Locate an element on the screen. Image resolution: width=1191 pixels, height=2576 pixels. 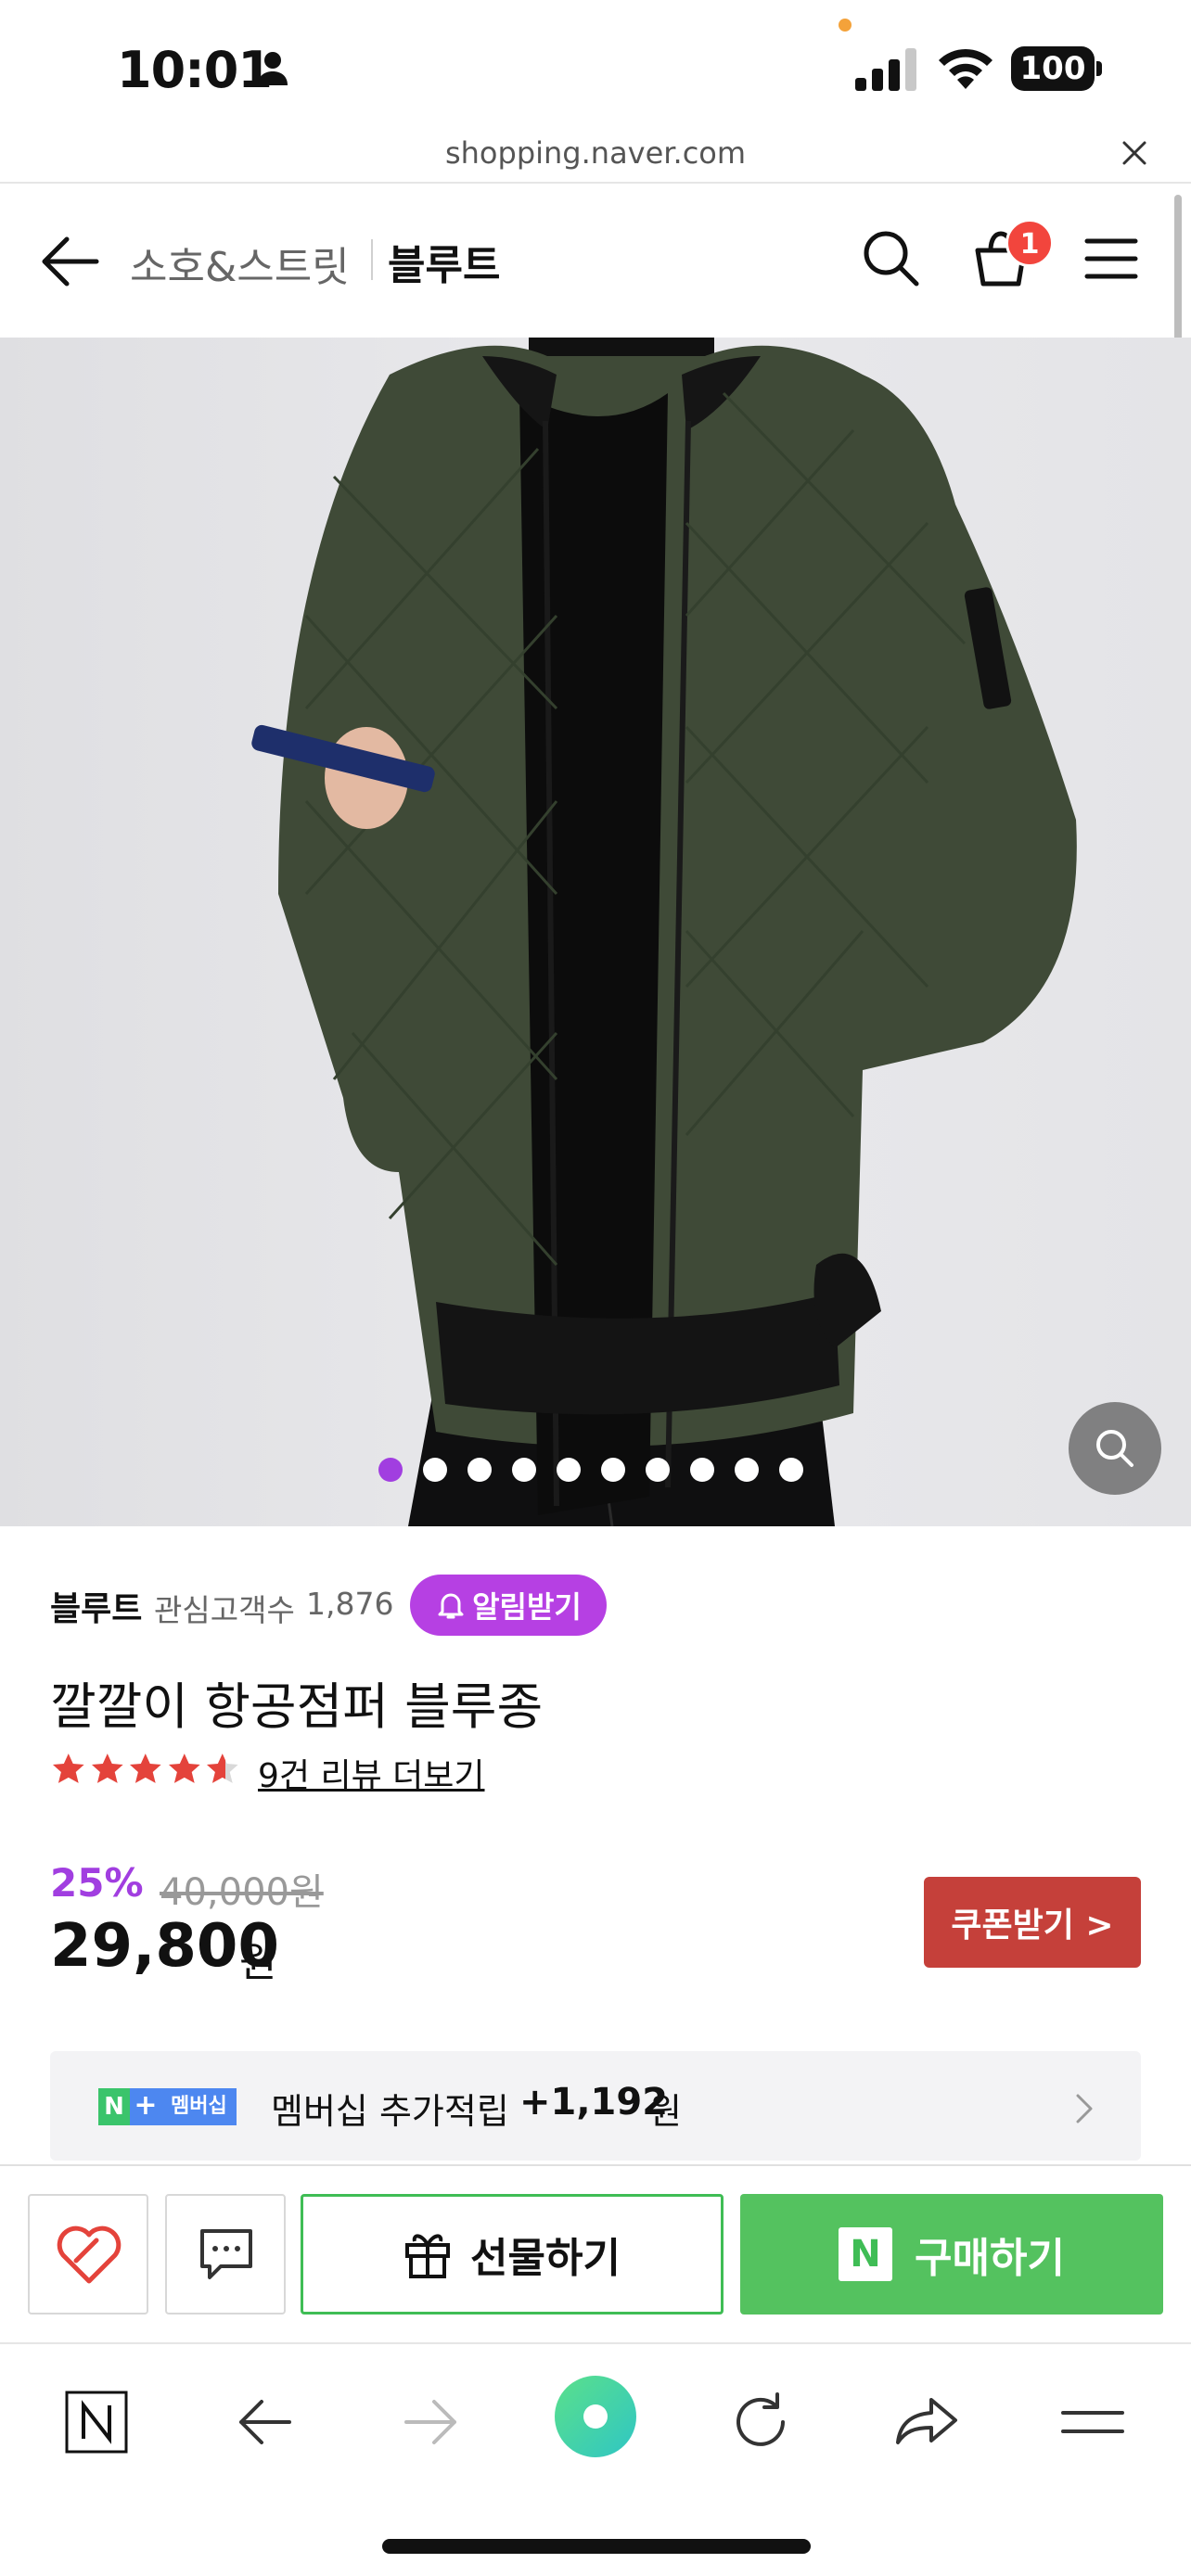
membership-label: 멤버십 추가적립 is located at coordinates (390, 2111).